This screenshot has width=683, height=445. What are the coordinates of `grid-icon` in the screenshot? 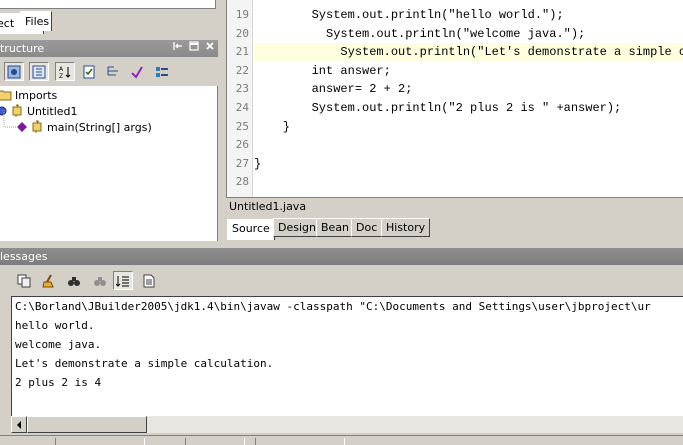 It's located at (39, 71).